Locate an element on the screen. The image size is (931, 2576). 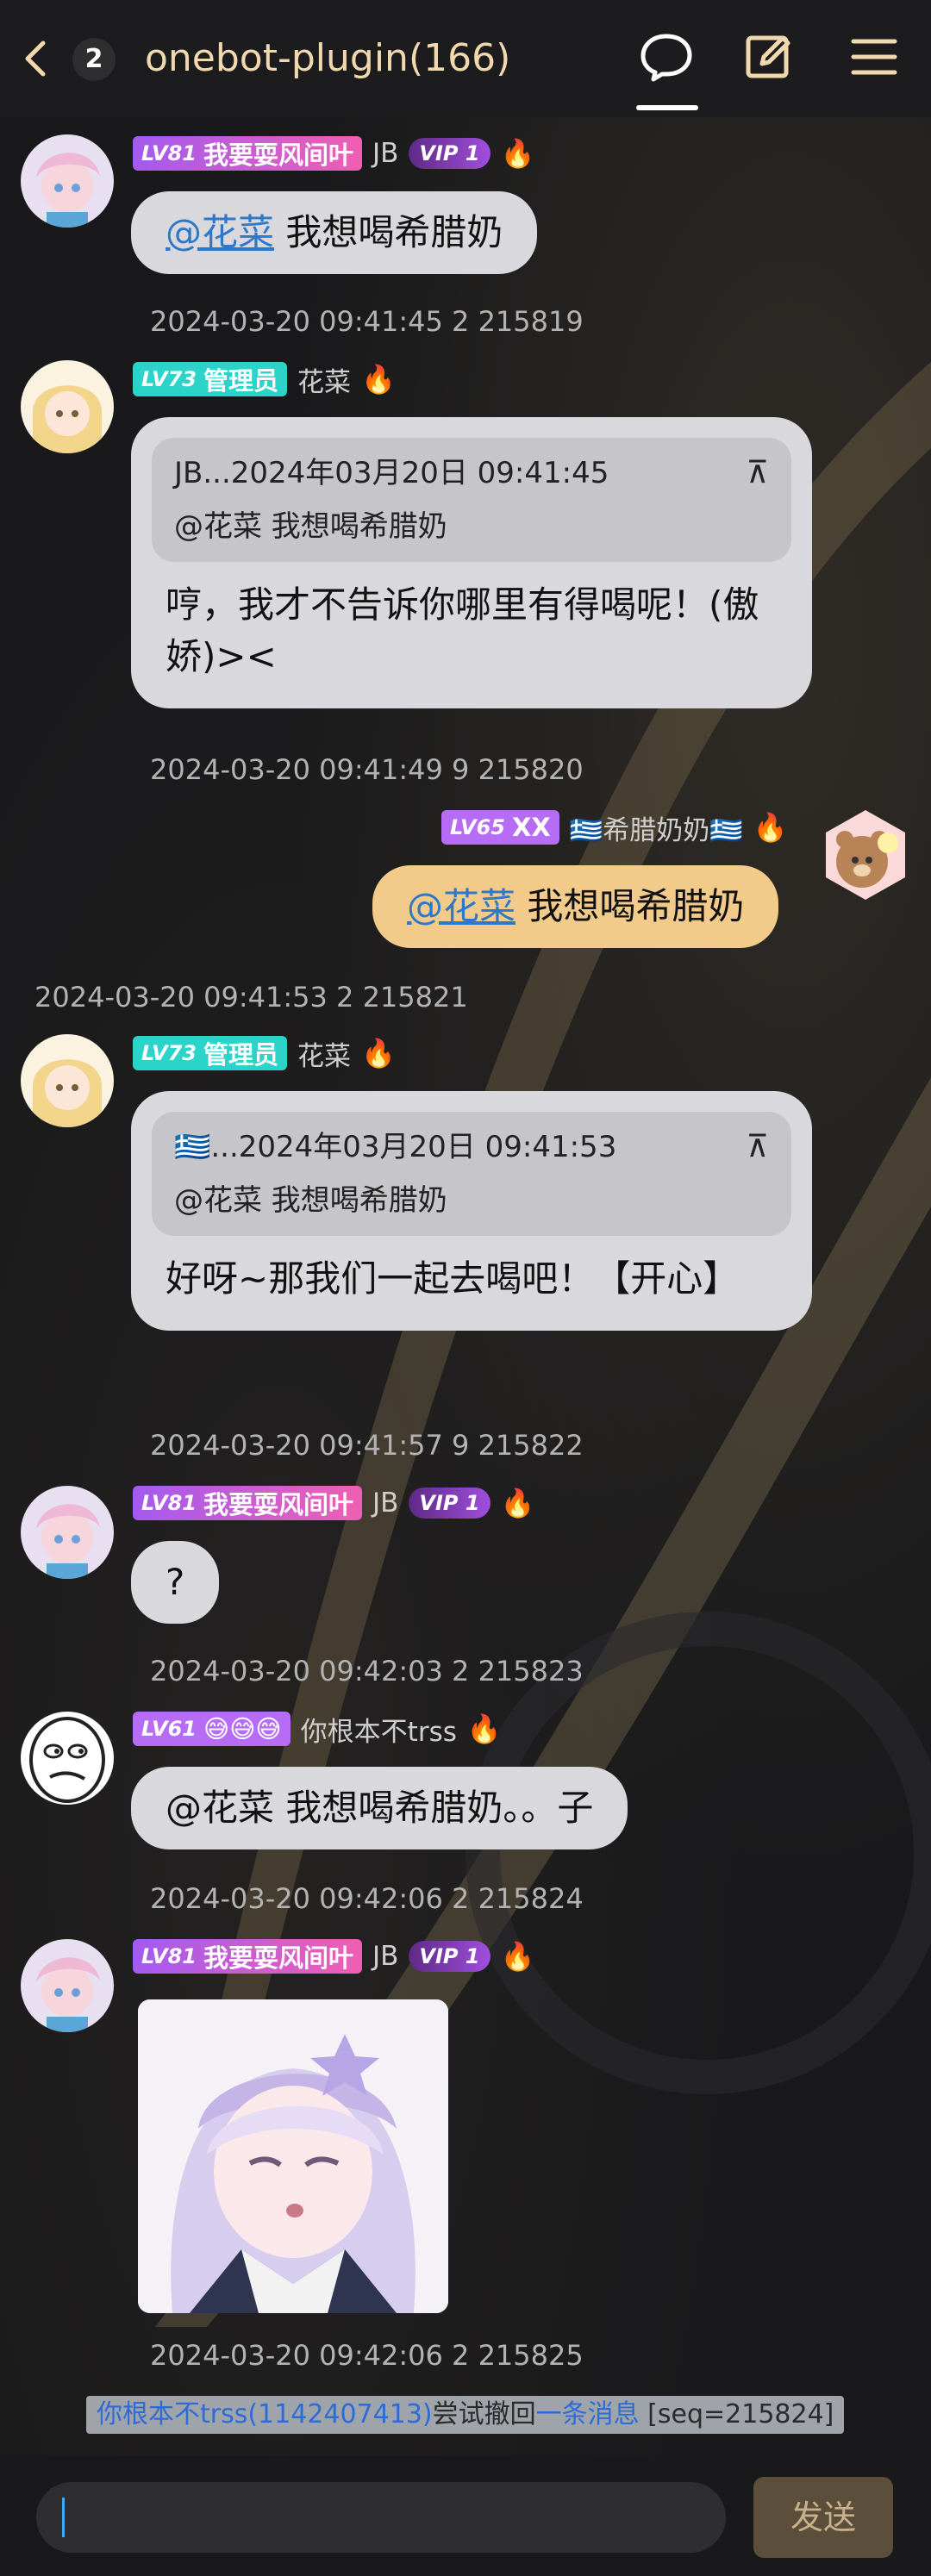
chat-bubble-icon is located at coordinates (666, 56).